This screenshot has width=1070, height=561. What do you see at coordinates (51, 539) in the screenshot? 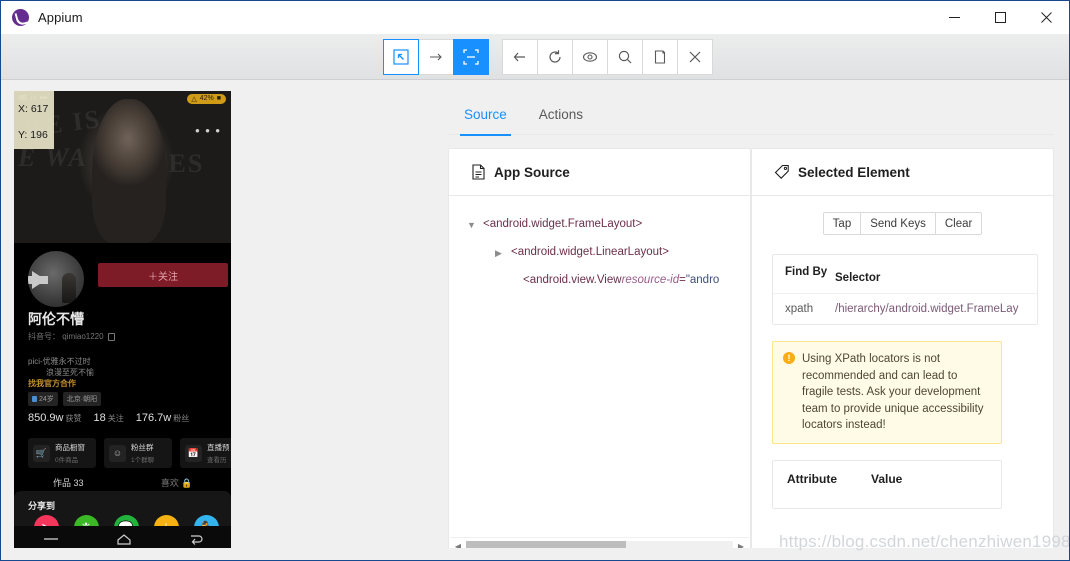
I see `menu-icon` at bounding box center [51, 539].